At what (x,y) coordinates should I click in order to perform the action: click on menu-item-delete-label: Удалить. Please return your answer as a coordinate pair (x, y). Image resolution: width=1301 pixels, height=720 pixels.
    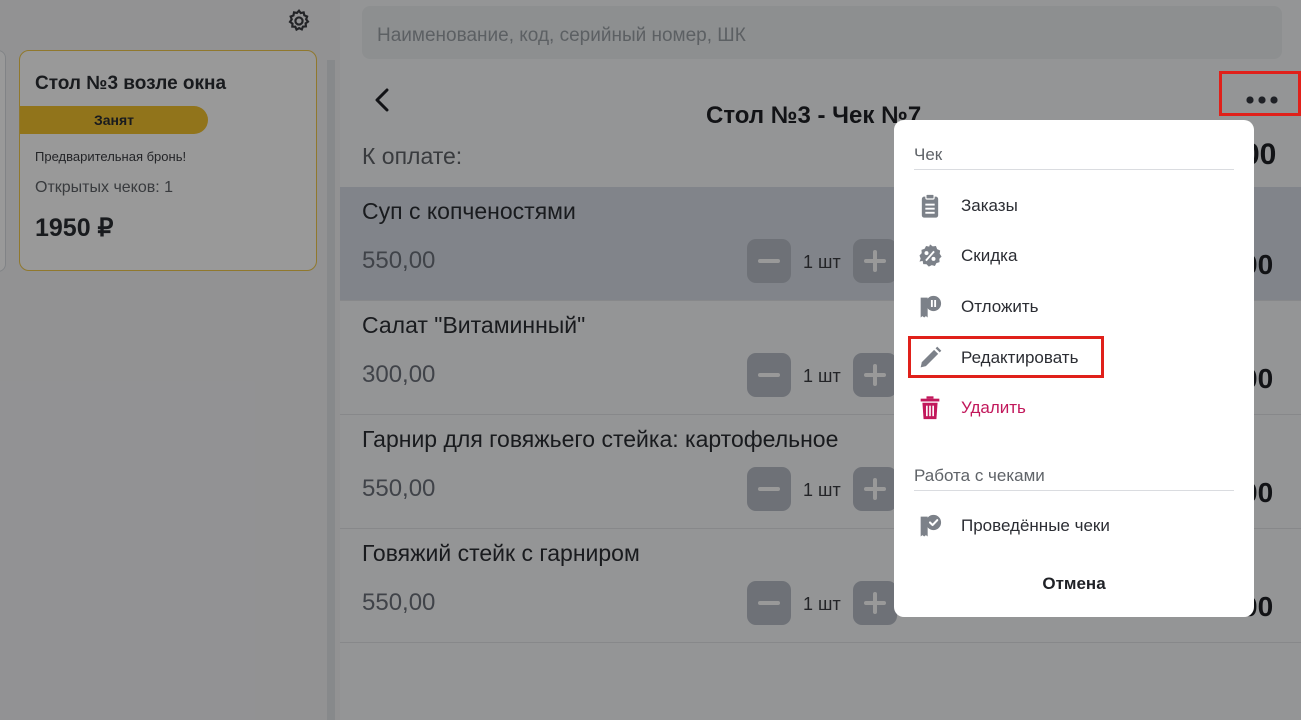
    Looking at the image, I should click on (993, 407).